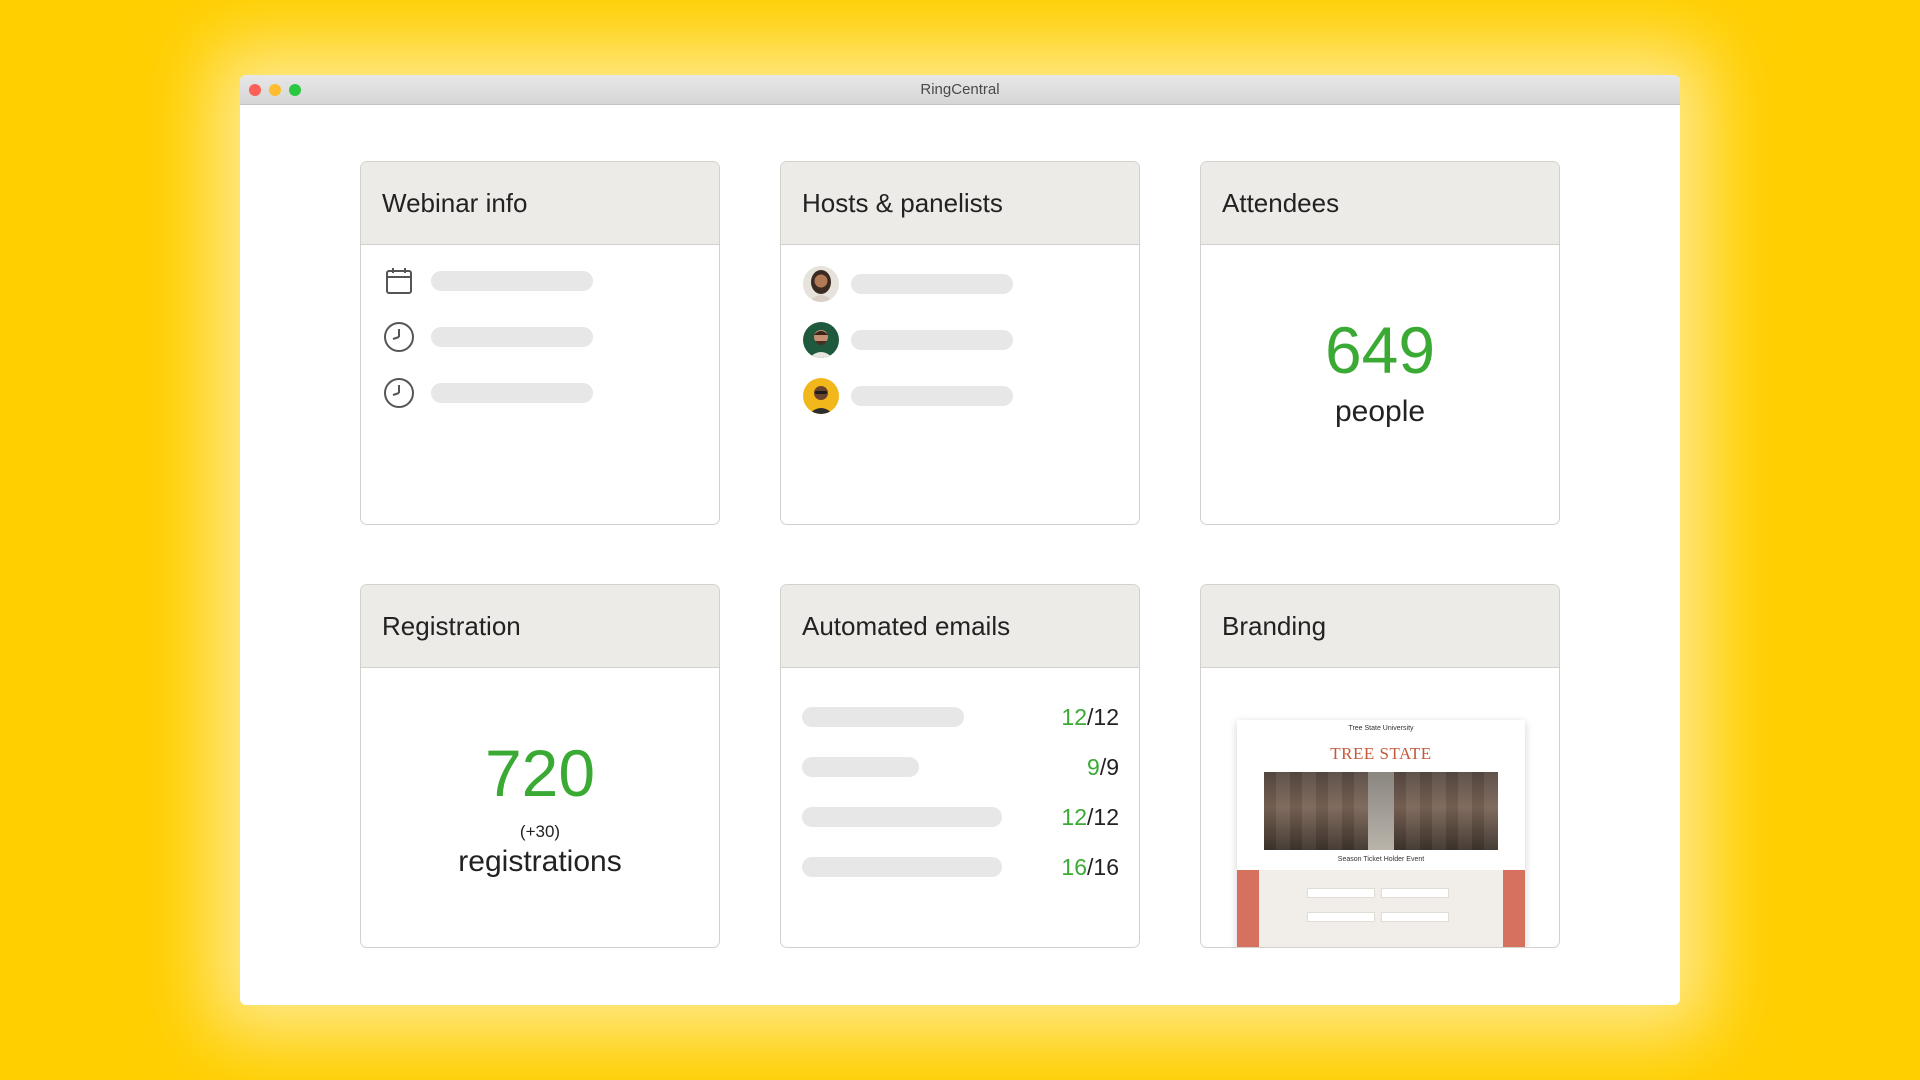  I want to click on registration-card: Registration 720 (+30) registrations, so click(540, 766).